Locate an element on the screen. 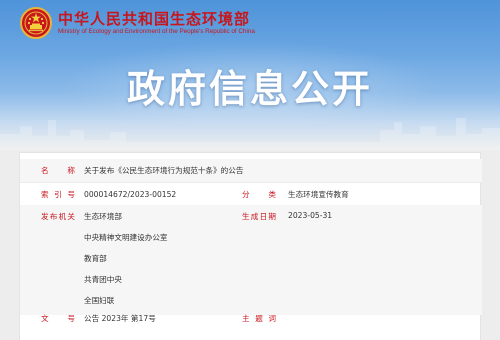 Image resolution: width=500 pixels, height=340 pixels. name-label: 名 称 is located at coordinates (58, 170).